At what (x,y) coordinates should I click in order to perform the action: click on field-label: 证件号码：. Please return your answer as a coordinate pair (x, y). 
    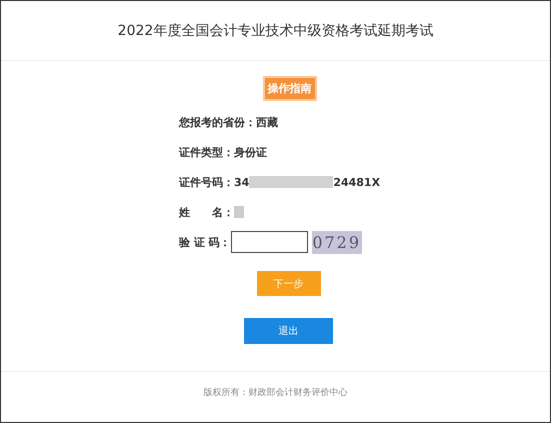
    Looking at the image, I should click on (206, 182).